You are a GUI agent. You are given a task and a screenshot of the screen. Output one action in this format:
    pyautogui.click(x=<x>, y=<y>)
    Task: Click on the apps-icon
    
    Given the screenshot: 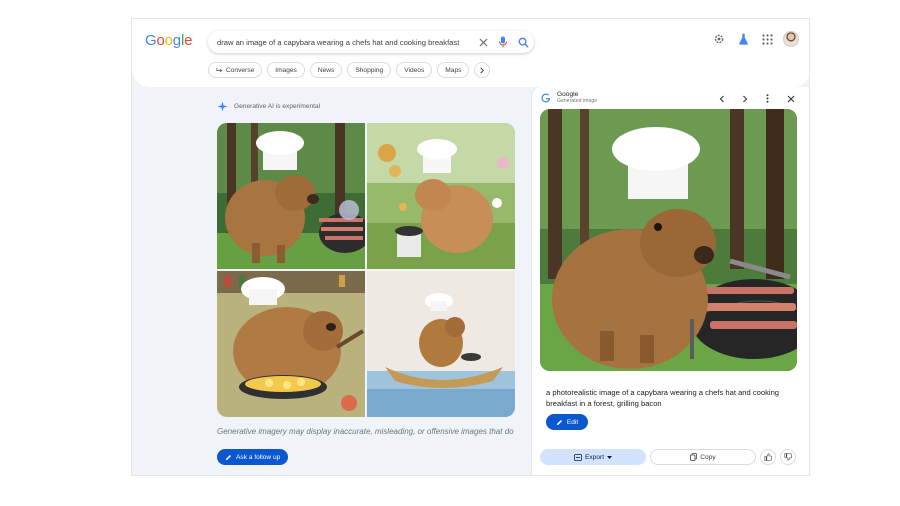 What is the action you would take?
    pyautogui.click(x=767, y=39)
    